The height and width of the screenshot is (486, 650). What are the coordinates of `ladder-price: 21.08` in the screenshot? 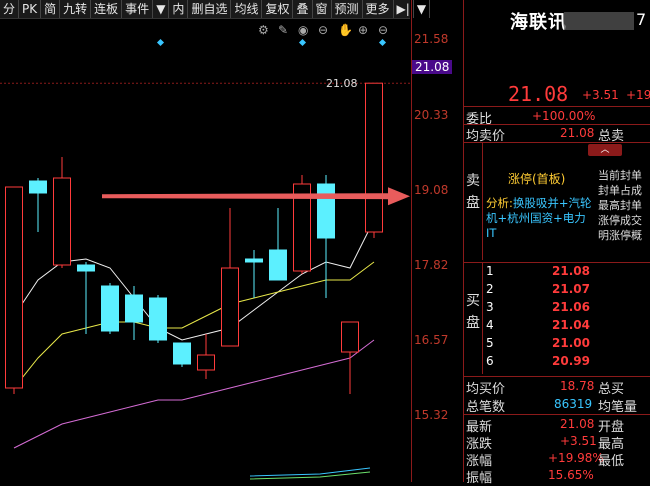 It's located at (571, 271).